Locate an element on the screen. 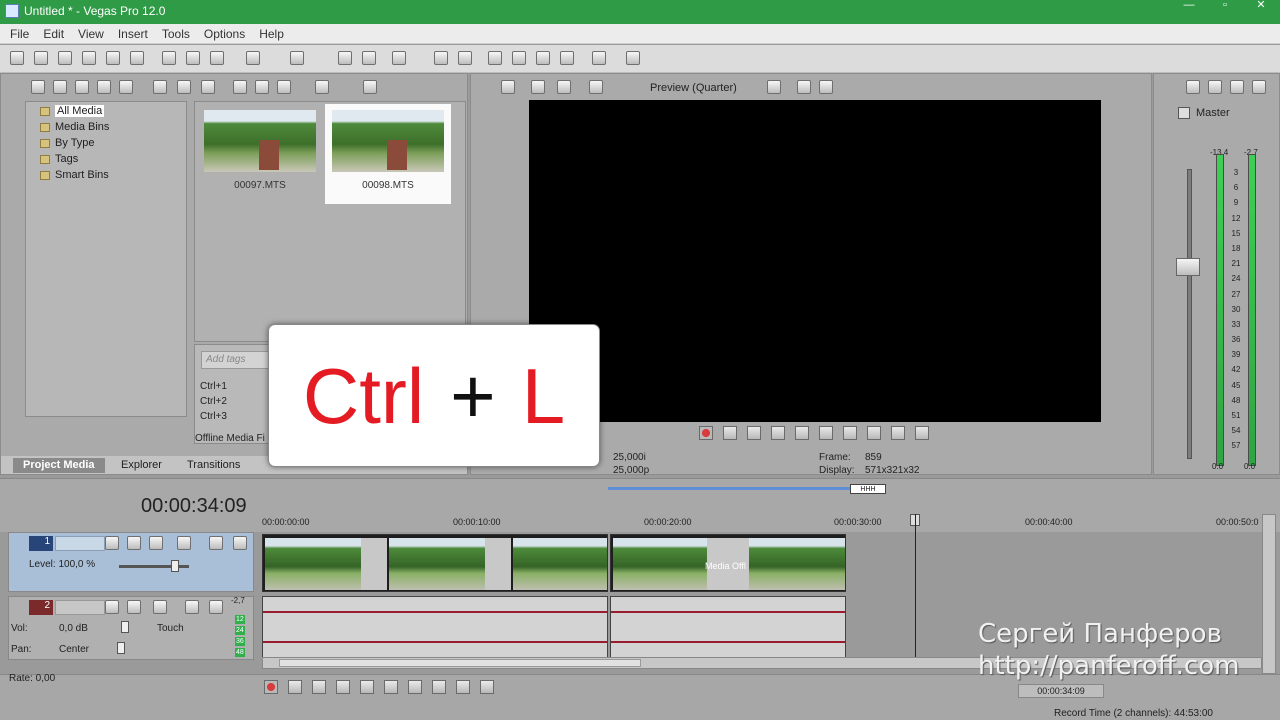 The height and width of the screenshot is (720, 1280). ignore-grouping-icon is located at coordinates (465, 58).